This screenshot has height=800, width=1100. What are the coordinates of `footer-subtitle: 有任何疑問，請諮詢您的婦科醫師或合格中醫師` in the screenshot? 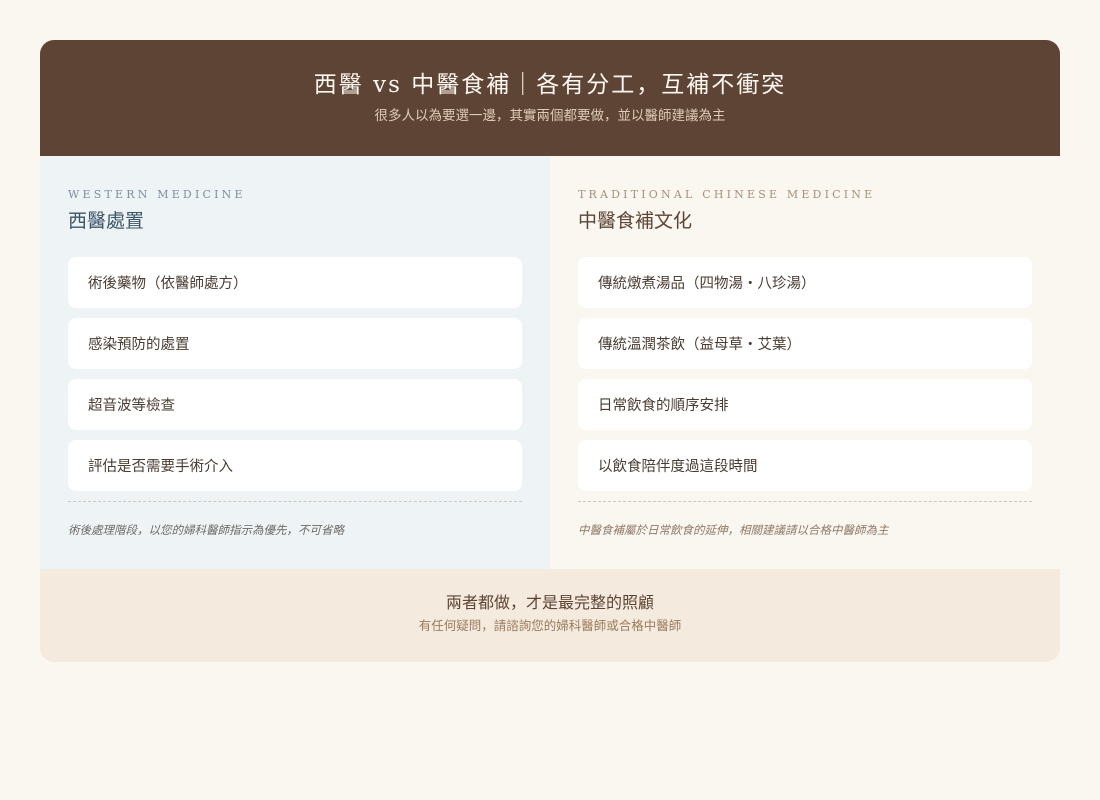 It's located at (550, 625).